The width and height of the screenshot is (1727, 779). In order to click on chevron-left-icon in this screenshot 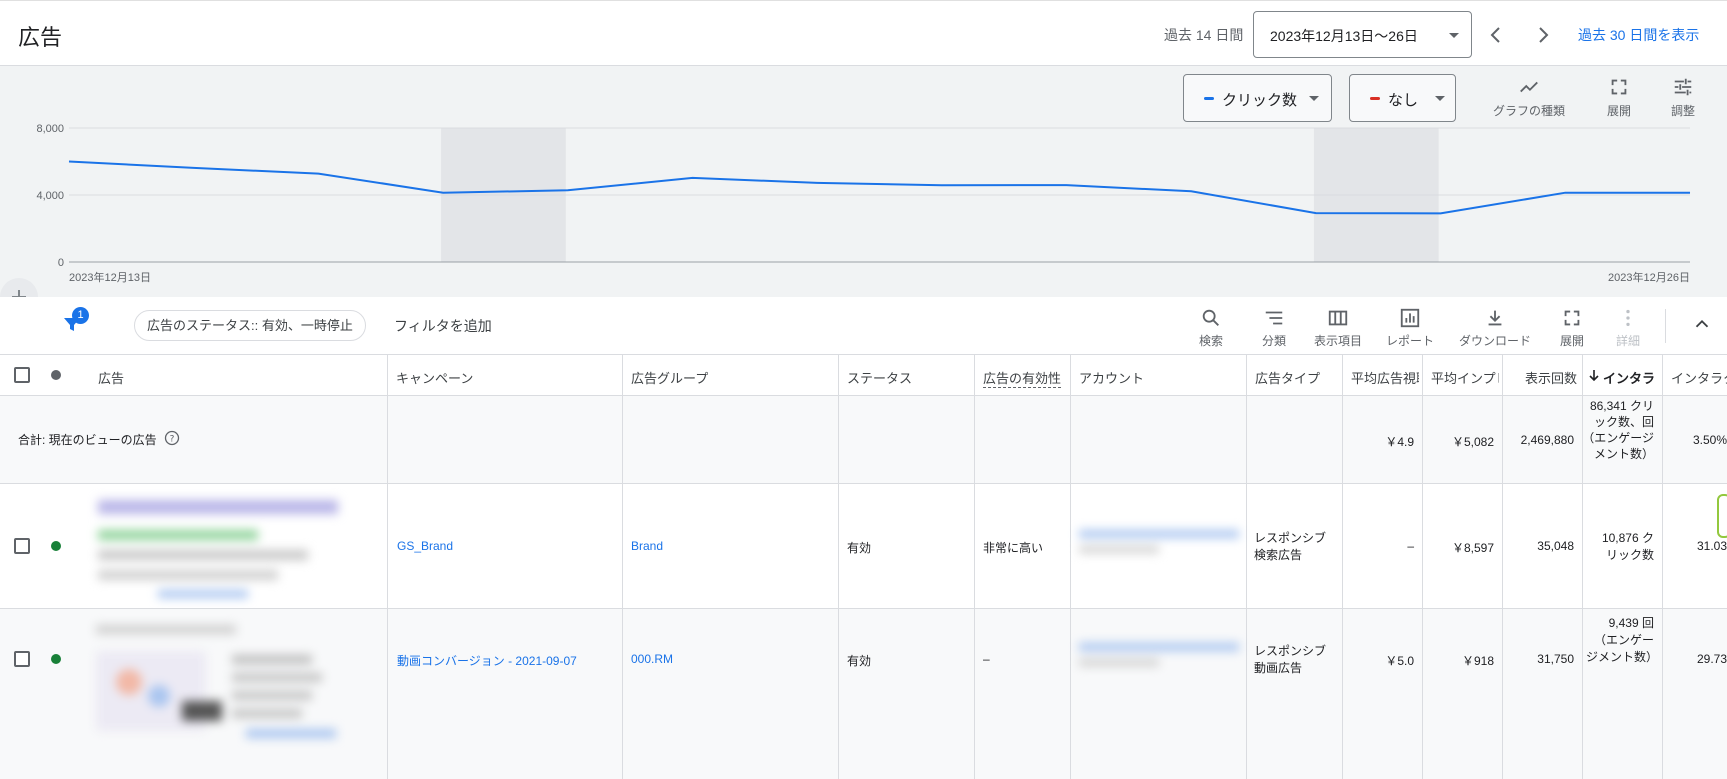, I will do `click(1496, 35)`.